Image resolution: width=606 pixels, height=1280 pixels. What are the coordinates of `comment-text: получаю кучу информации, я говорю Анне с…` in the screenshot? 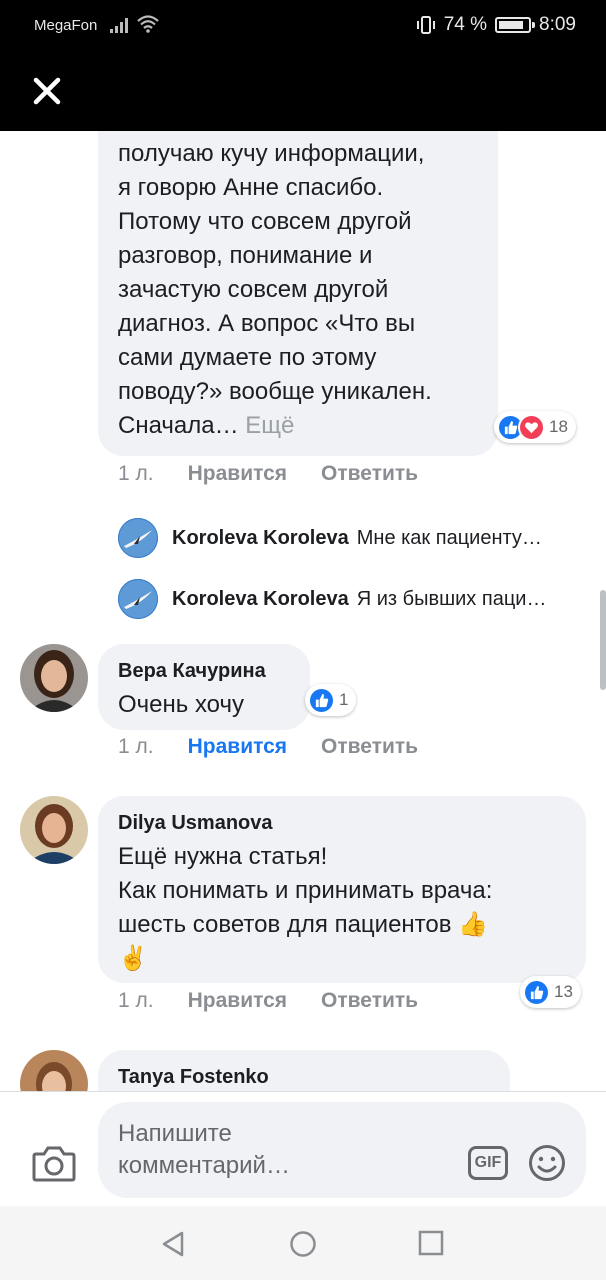 It's located at (275, 289).